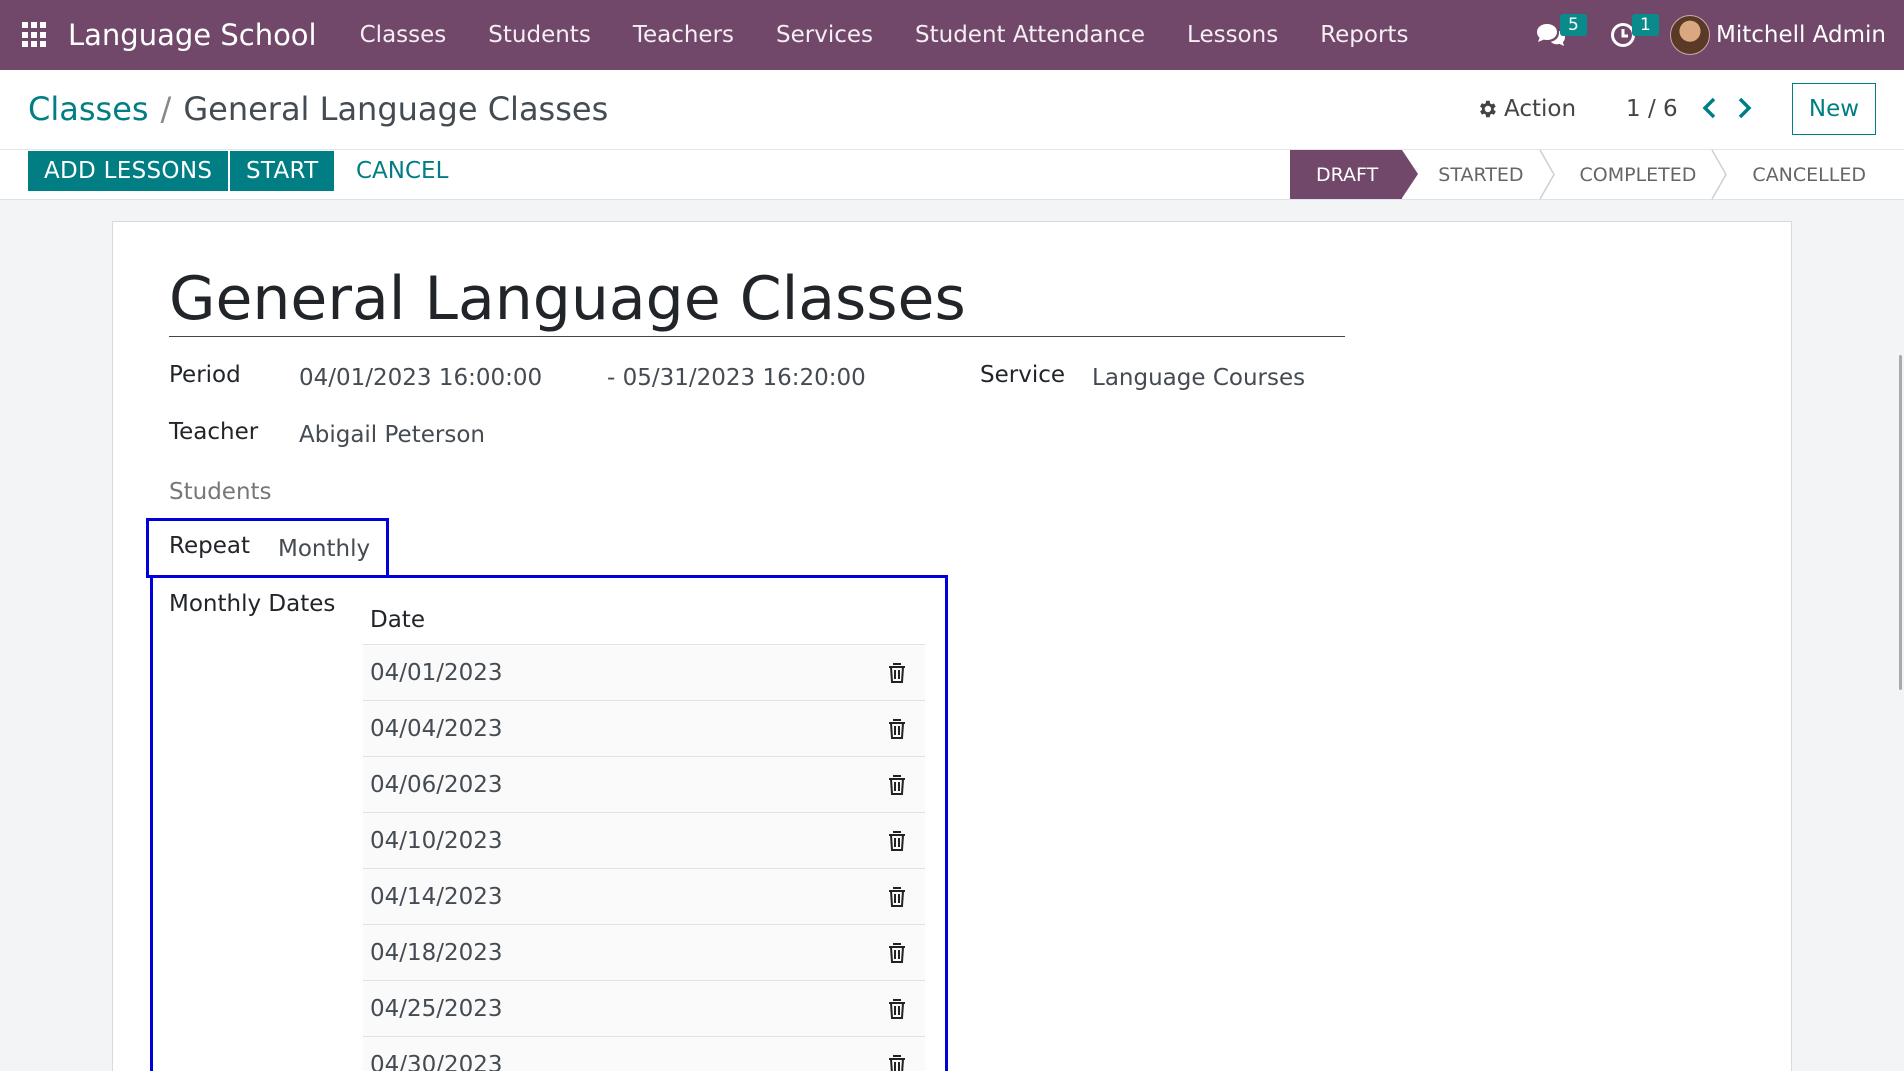  I want to click on menu-item-reports: Reports, so click(1364, 35).